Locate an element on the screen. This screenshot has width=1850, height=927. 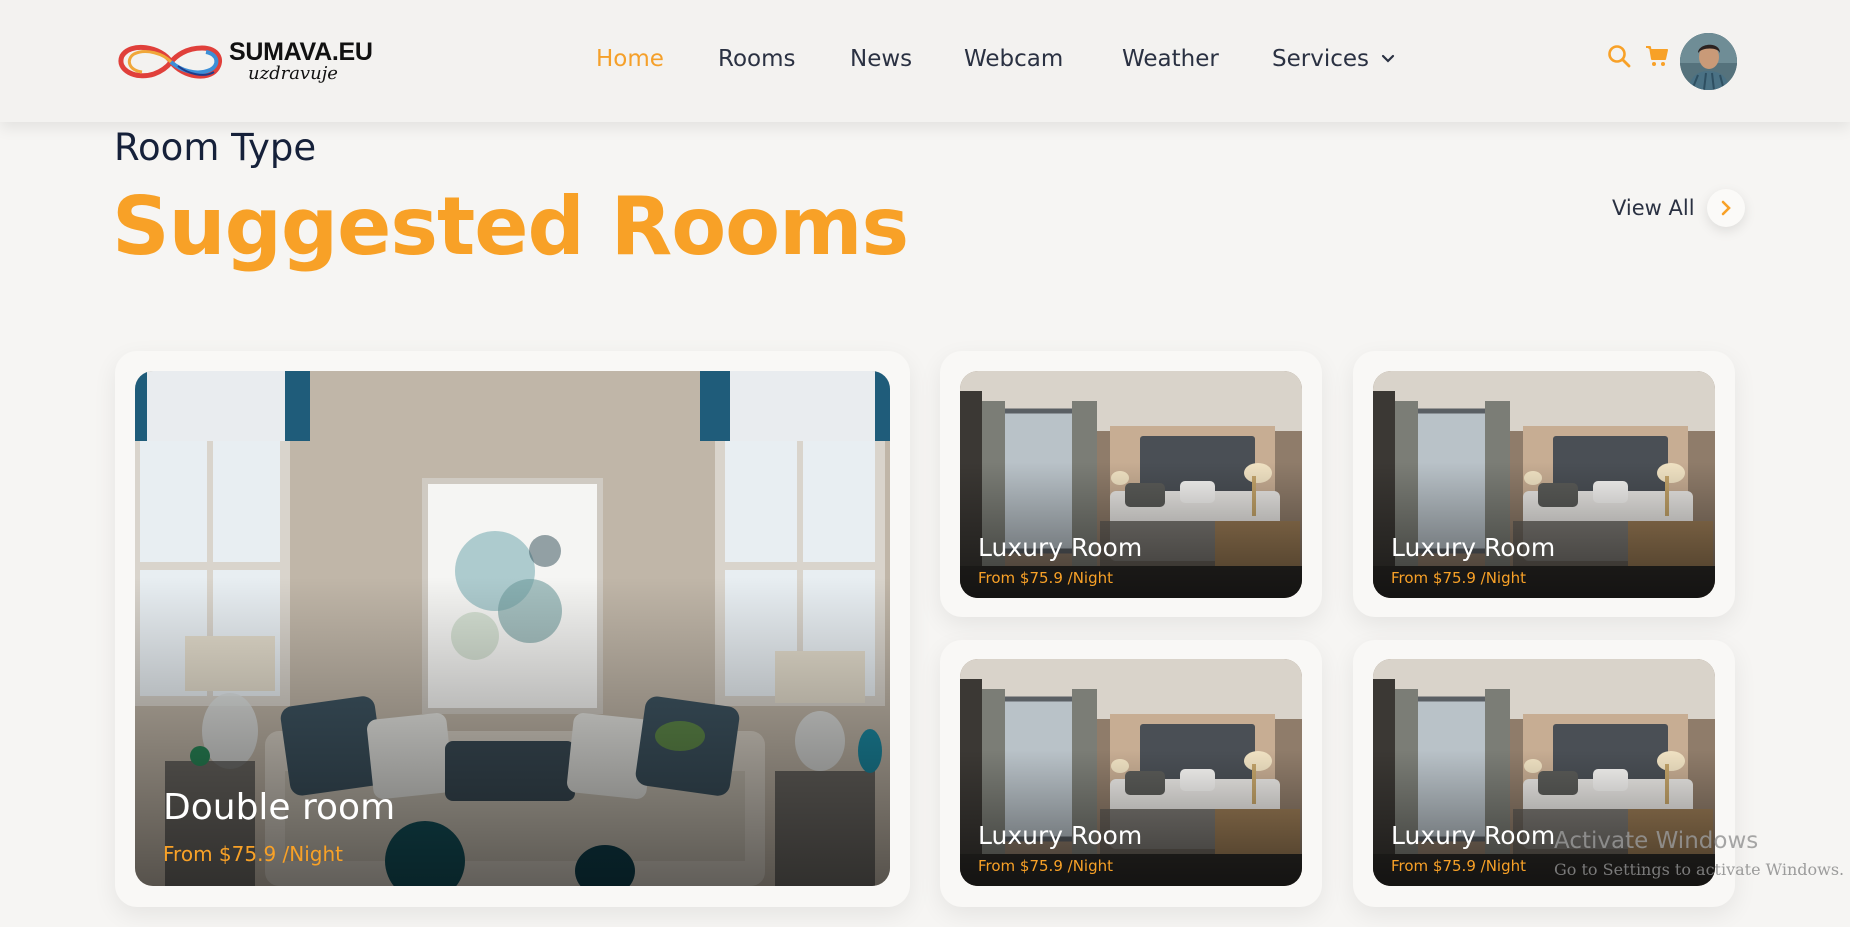
nav-item-services: Services is located at coordinates (1333, 59).